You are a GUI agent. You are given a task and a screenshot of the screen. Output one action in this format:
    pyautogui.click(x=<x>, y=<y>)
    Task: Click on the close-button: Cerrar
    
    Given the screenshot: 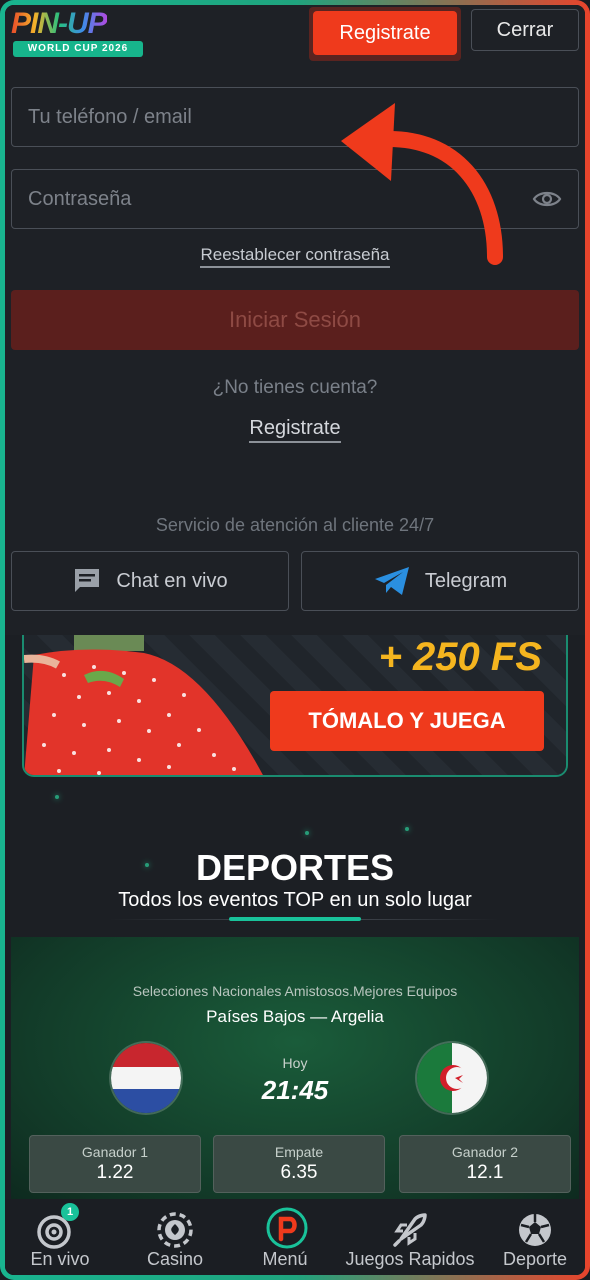 What is the action you would take?
    pyautogui.click(x=525, y=30)
    